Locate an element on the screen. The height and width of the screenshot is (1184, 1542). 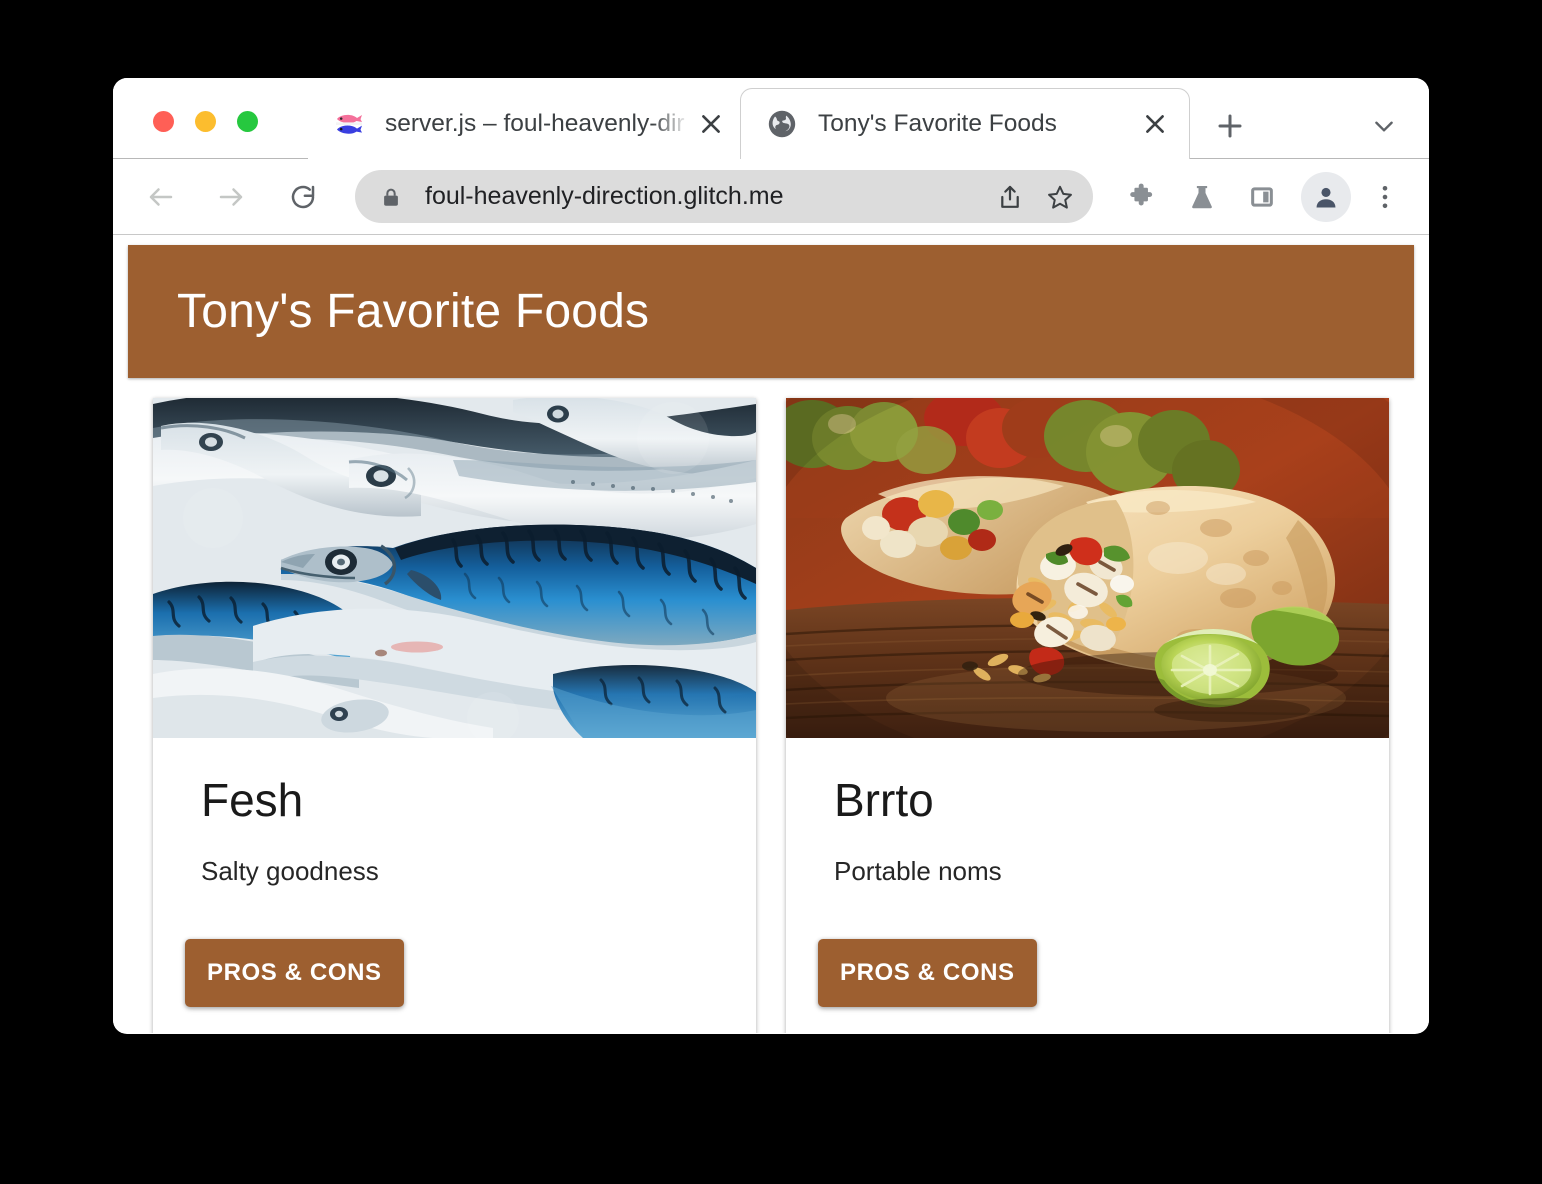
arrow-left-icon is located at coordinates (161, 196).